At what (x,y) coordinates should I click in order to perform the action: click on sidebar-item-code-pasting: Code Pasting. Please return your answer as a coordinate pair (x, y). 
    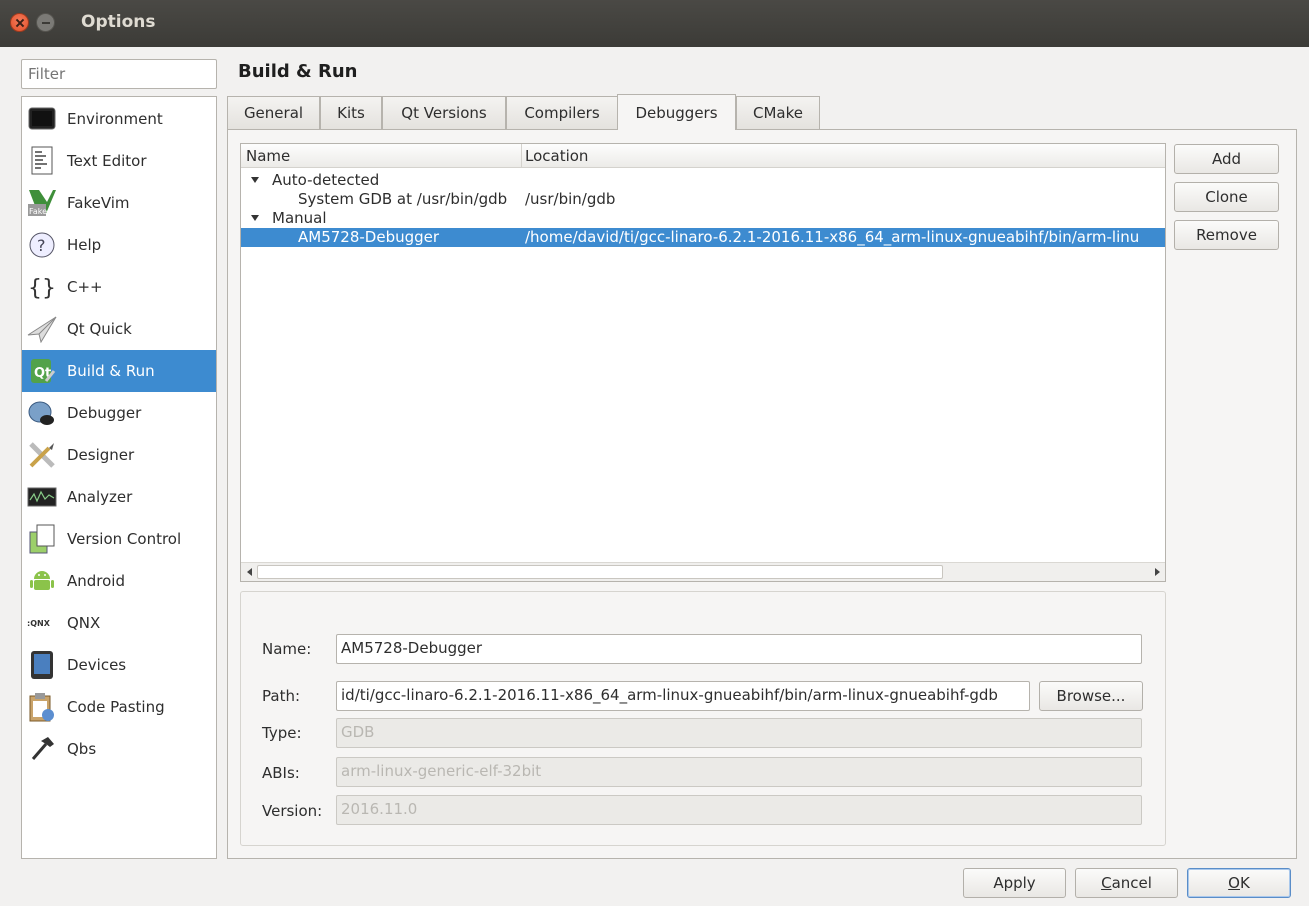
    Looking at the image, I should click on (119, 707).